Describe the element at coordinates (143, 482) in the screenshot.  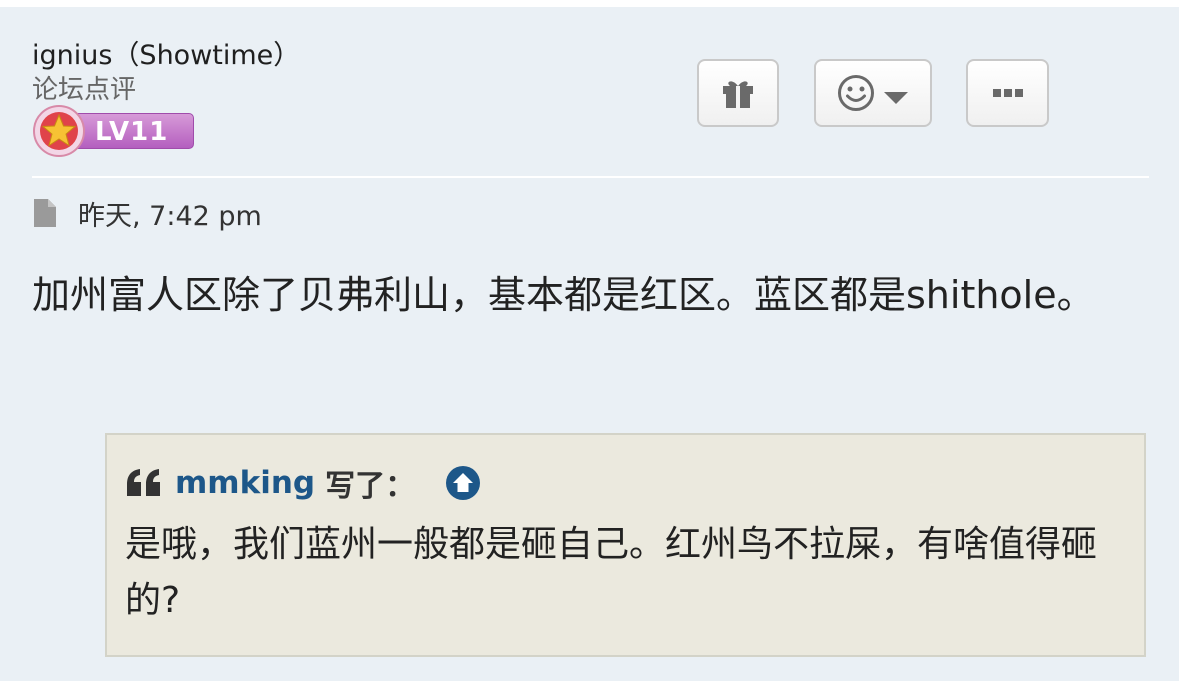
I see `quote-mark-icon` at that location.